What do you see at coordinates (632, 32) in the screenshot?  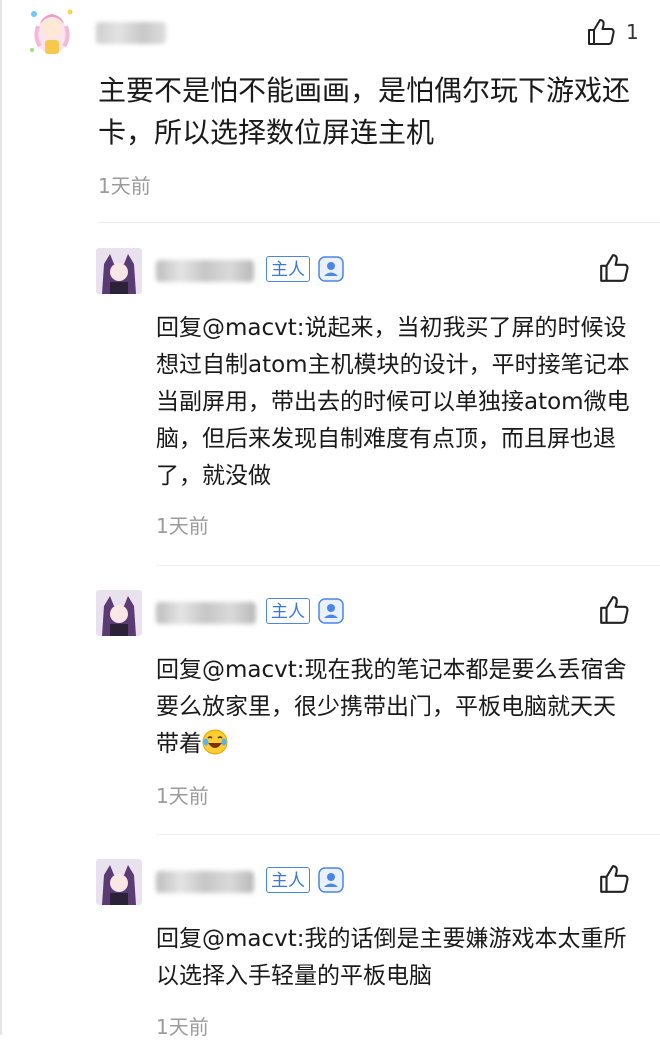 I see `like-count: 1` at bounding box center [632, 32].